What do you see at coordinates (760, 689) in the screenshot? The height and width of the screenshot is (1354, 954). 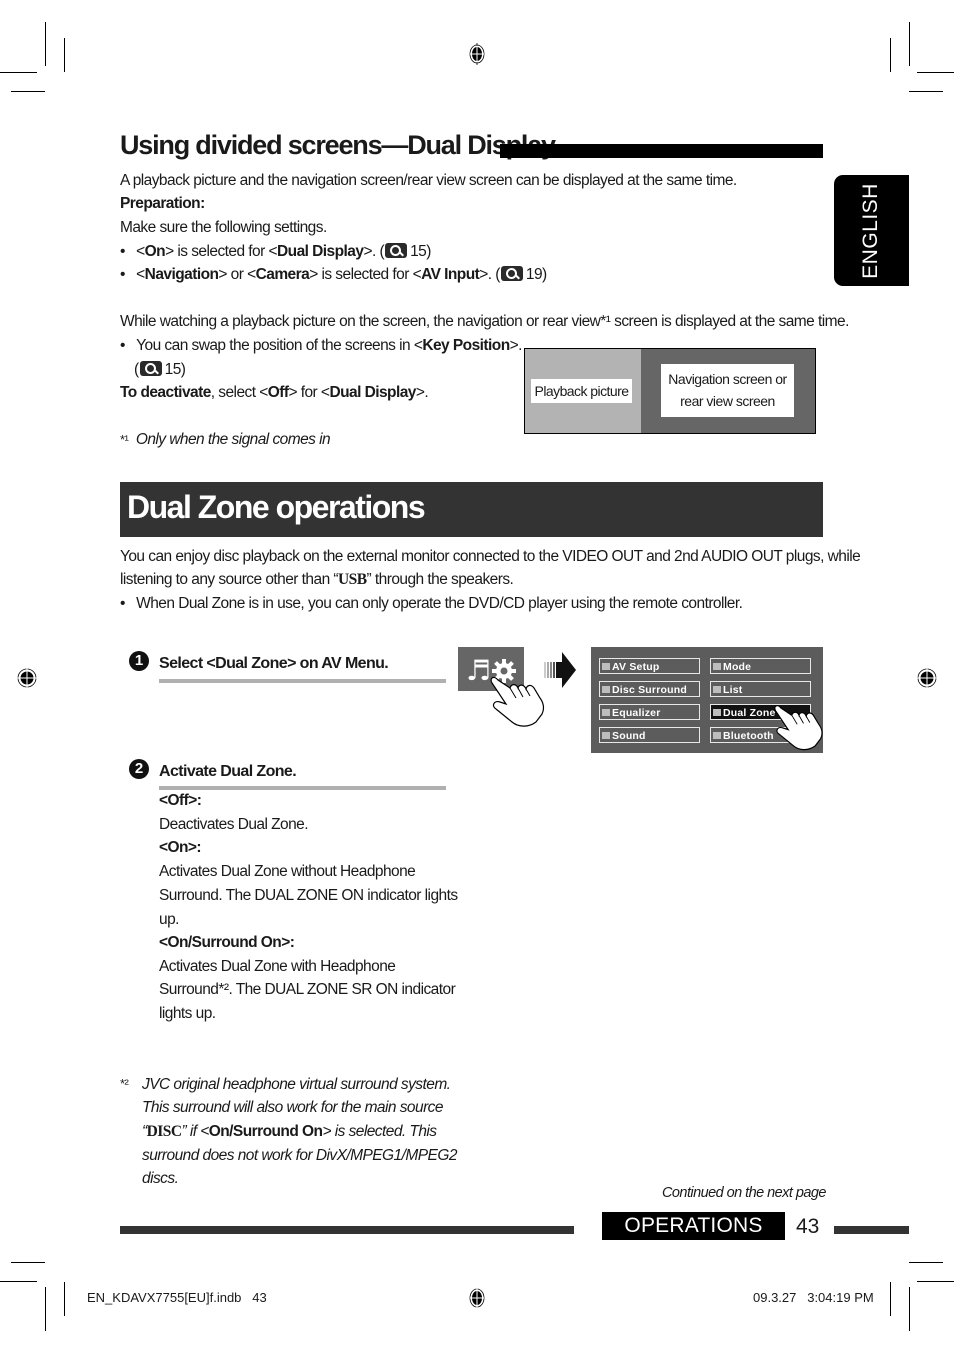 I see `menu-item-list: List` at bounding box center [760, 689].